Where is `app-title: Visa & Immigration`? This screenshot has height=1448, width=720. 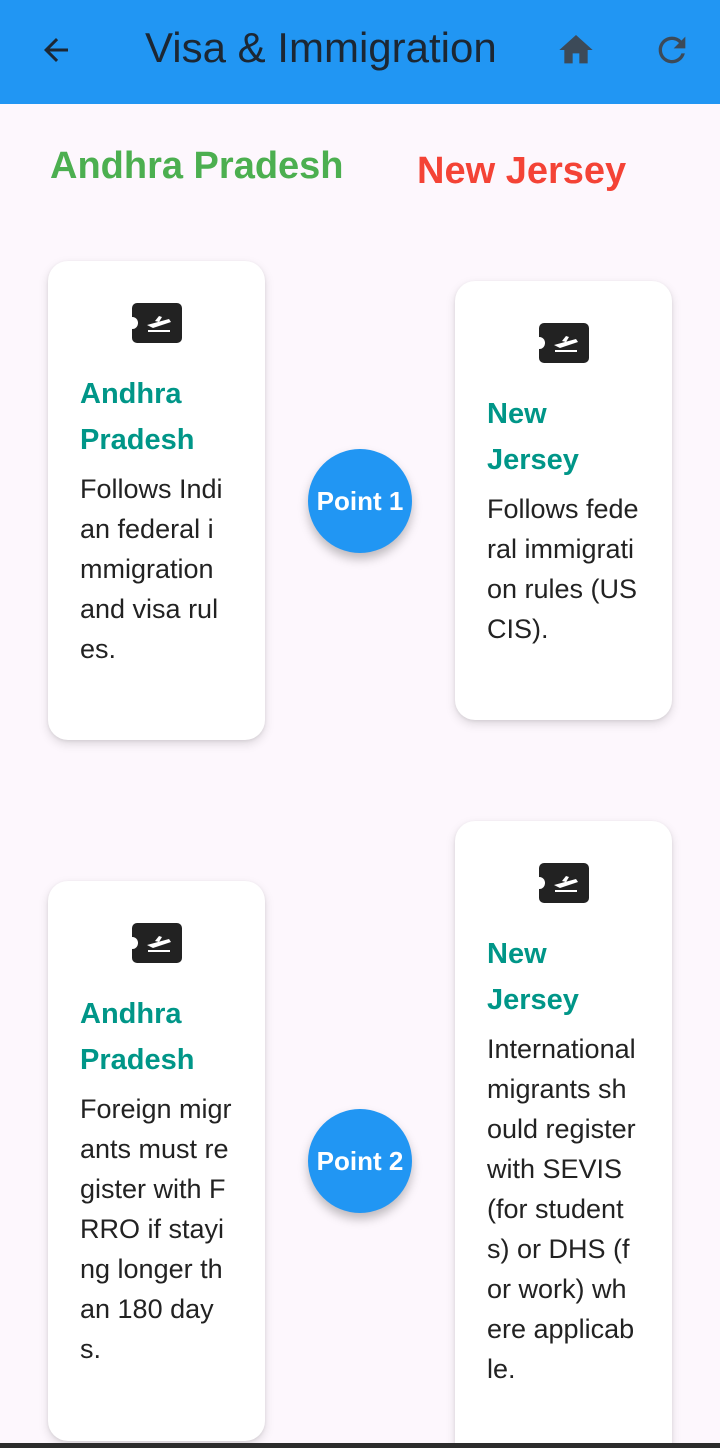
app-title: Visa & Immigration is located at coordinates (321, 47).